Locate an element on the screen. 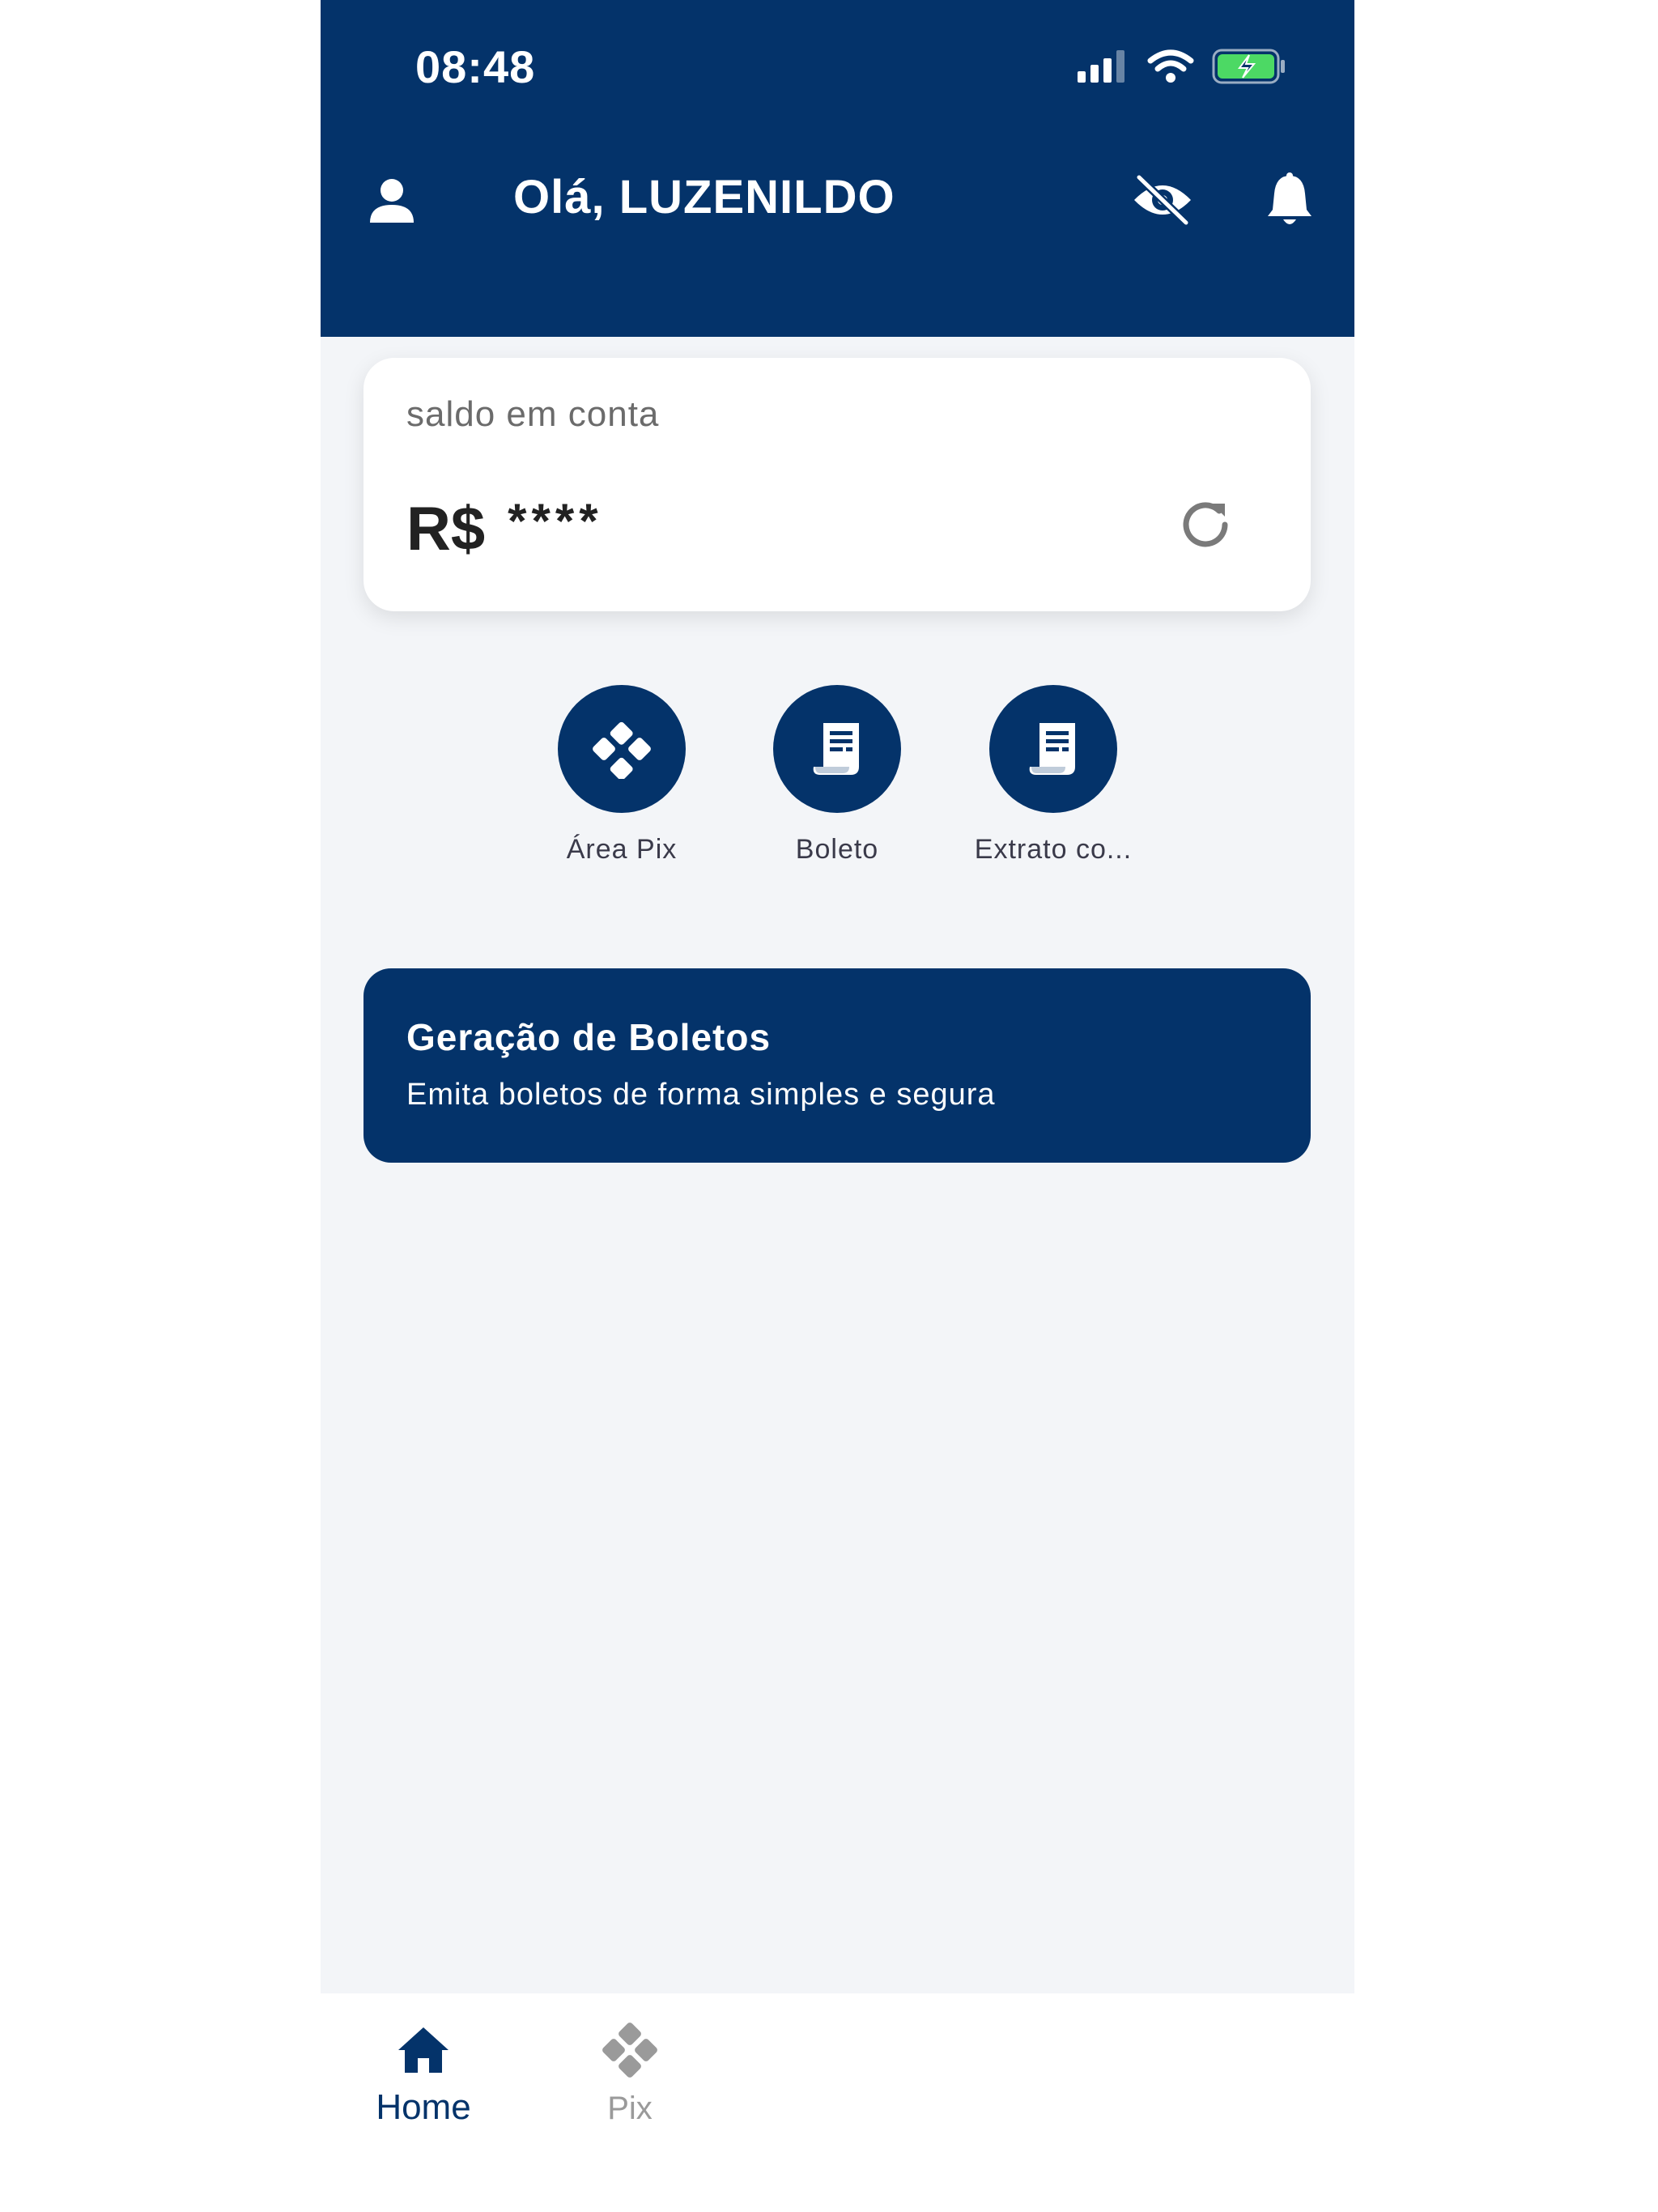 The height and width of the screenshot is (2212, 1658). status-icons is located at coordinates (1182, 68).